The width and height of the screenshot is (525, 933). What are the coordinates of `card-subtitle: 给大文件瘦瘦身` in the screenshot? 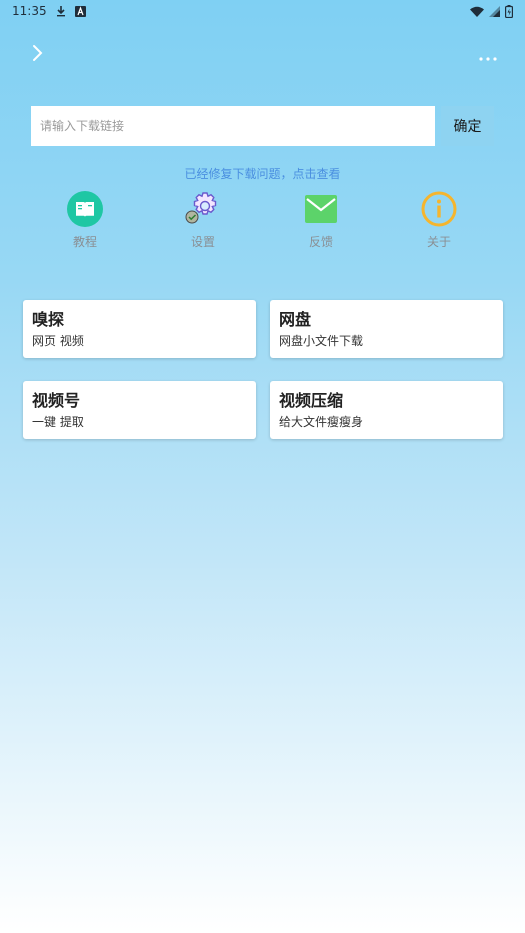 It's located at (321, 422).